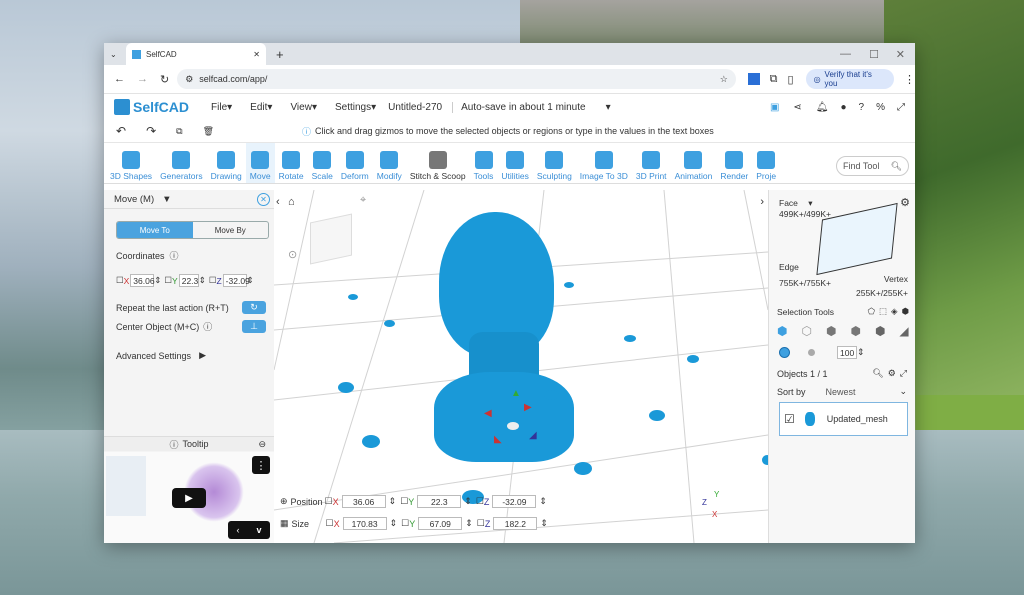 Image resolution: width=1024 pixels, height=595 pixels. Describe the element at coordinates (468, 501) in the screenshot. I see `position-y-stepper-icon: ⇕` at that location.